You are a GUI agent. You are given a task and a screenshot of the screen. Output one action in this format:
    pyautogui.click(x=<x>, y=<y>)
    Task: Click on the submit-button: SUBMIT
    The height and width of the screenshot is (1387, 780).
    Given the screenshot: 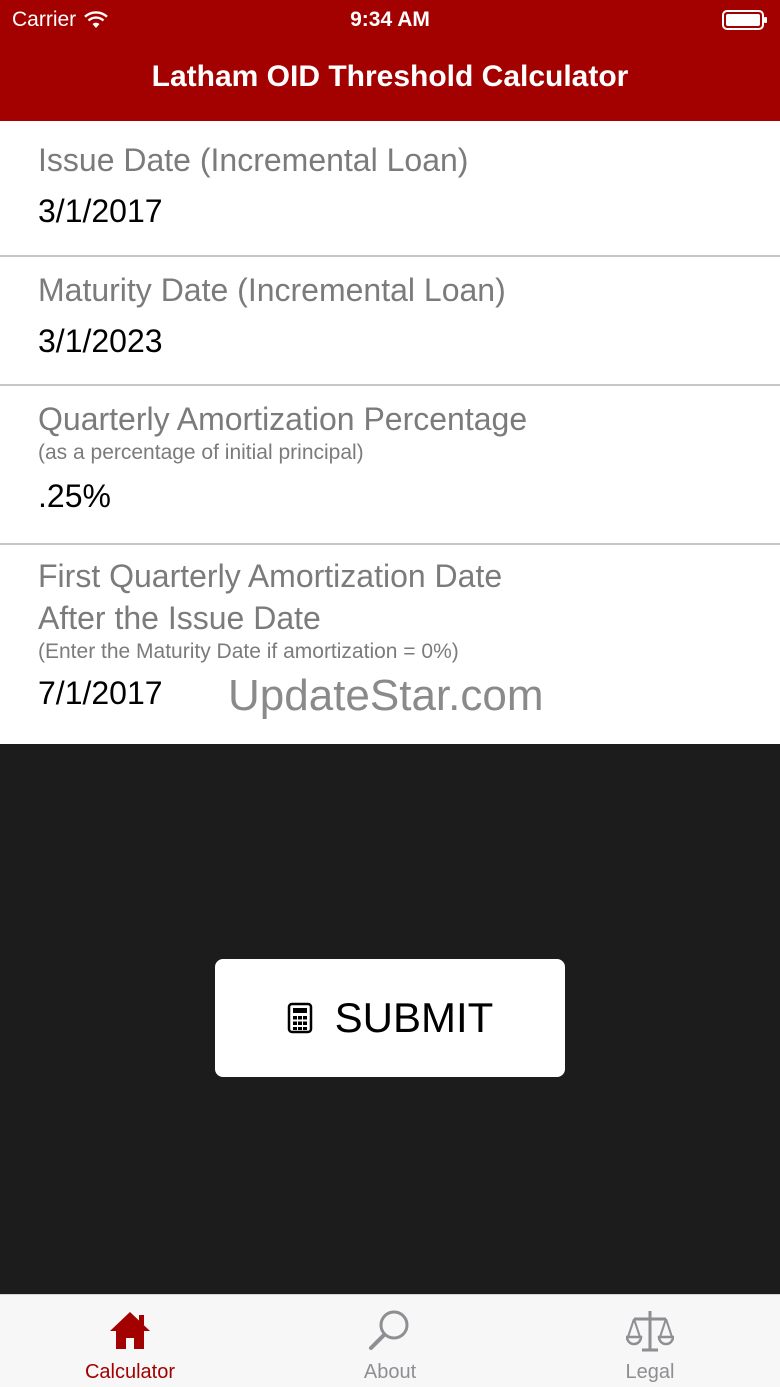 What is the action you would take?
    pyautogui.click(x=390, y=1018)
    